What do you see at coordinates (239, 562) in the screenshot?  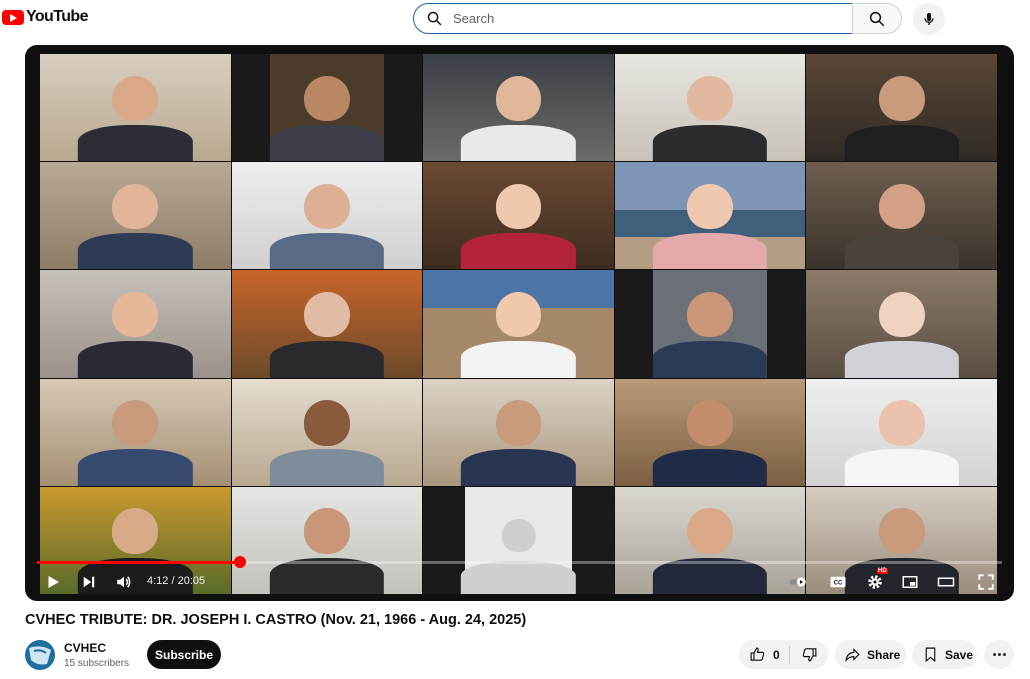 I see `progress-scrubber` at bounding box center [239, 562].